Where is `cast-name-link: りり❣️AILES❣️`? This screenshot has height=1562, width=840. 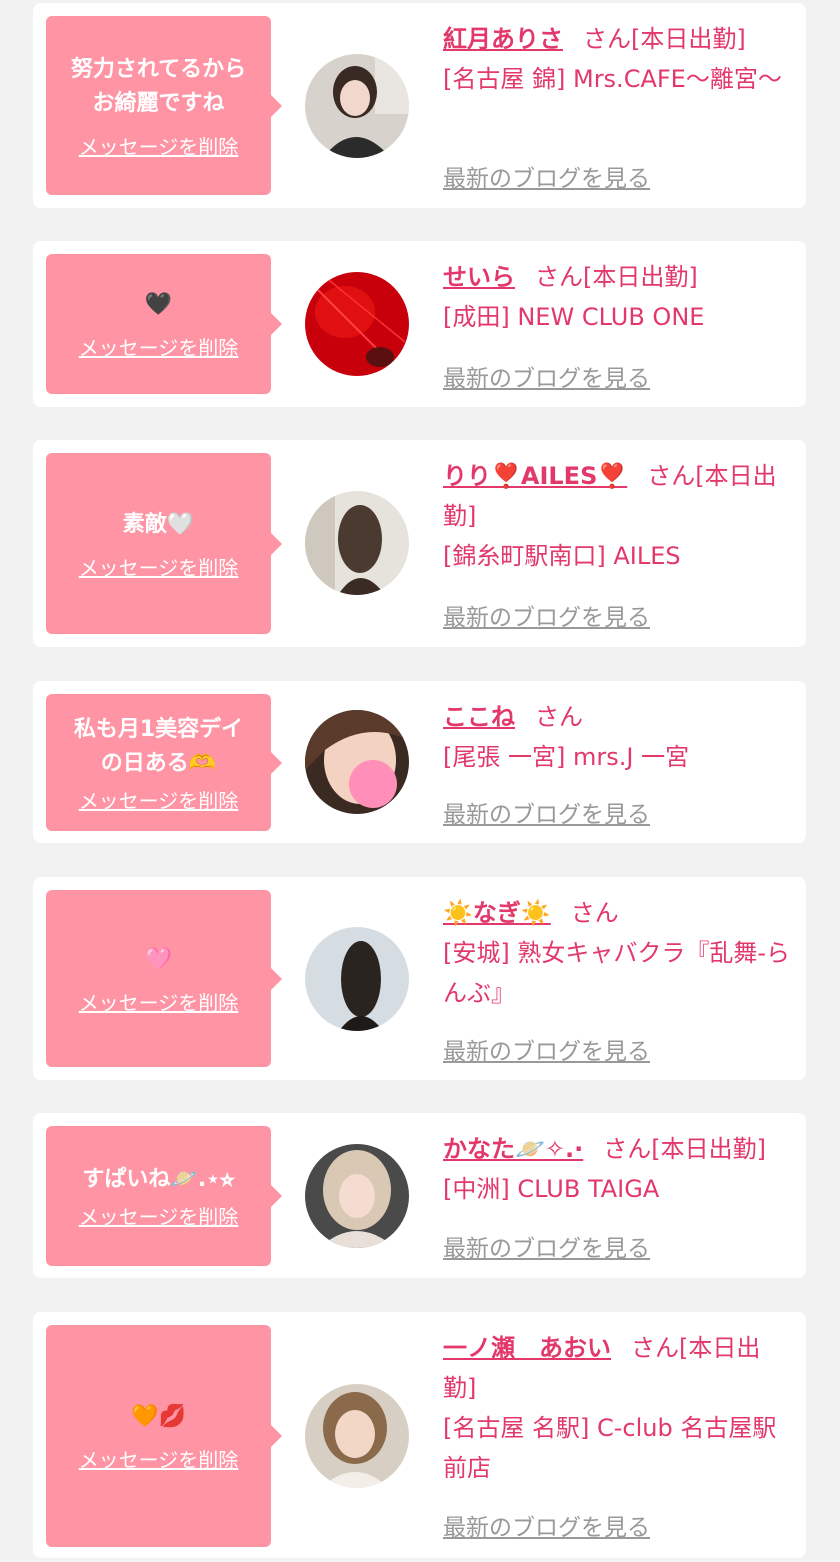 cast-name-link: りり❣️AILES❣️ is located at coordinates (535, 476).